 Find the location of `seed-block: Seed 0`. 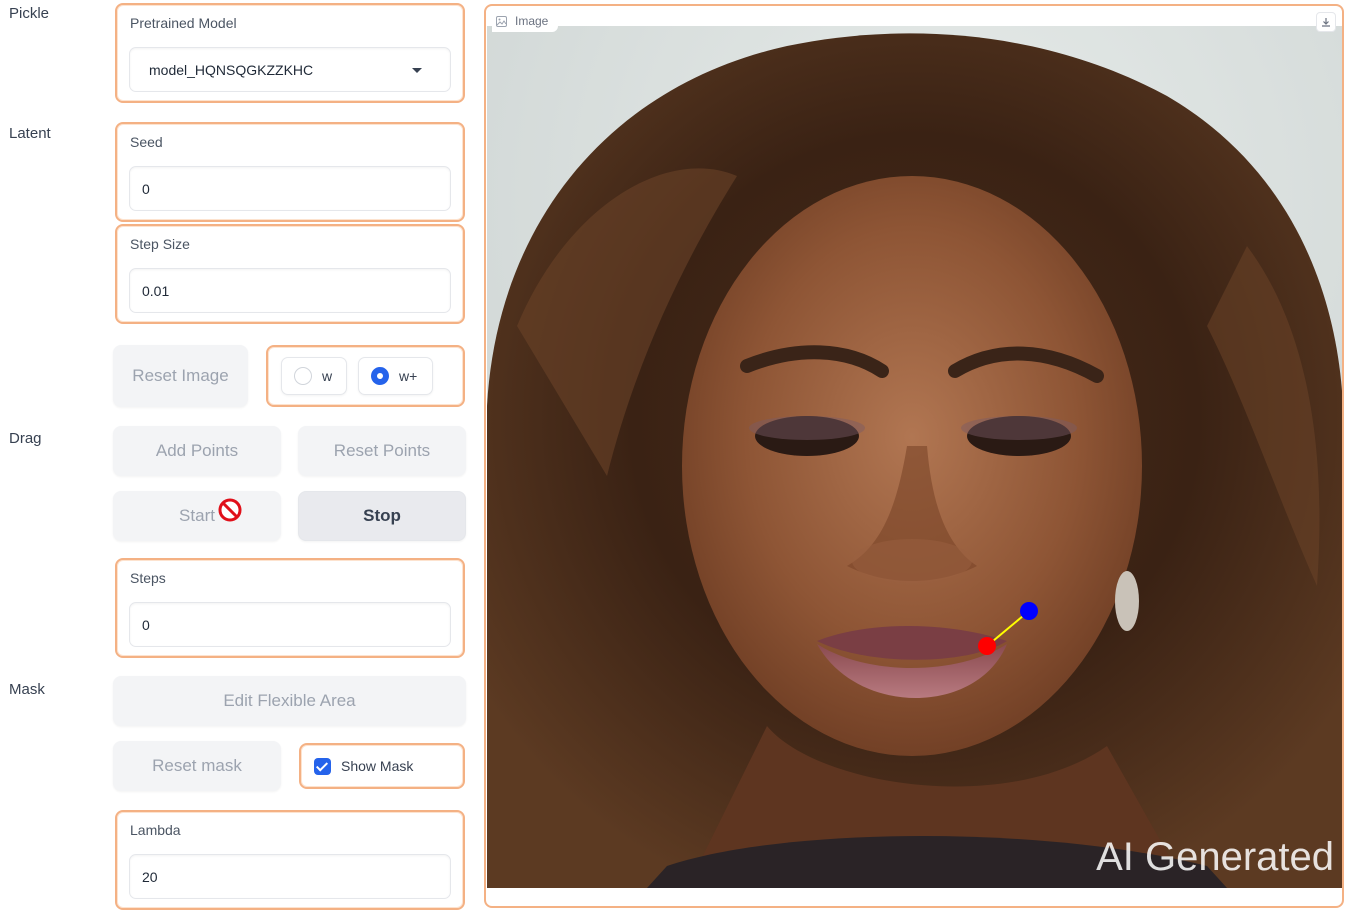

seed-block: Seed 0 is located at coordinates (290, 172).